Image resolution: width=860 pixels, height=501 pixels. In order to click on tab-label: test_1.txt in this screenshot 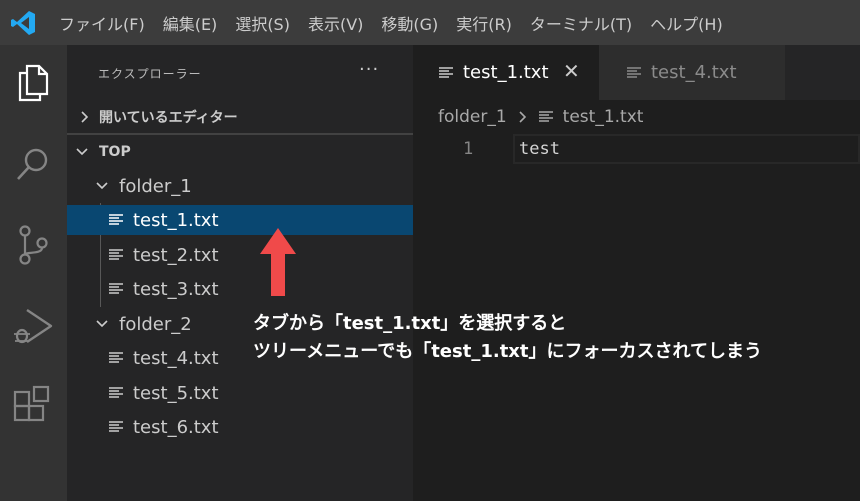, I will do `click(506, 72)`.